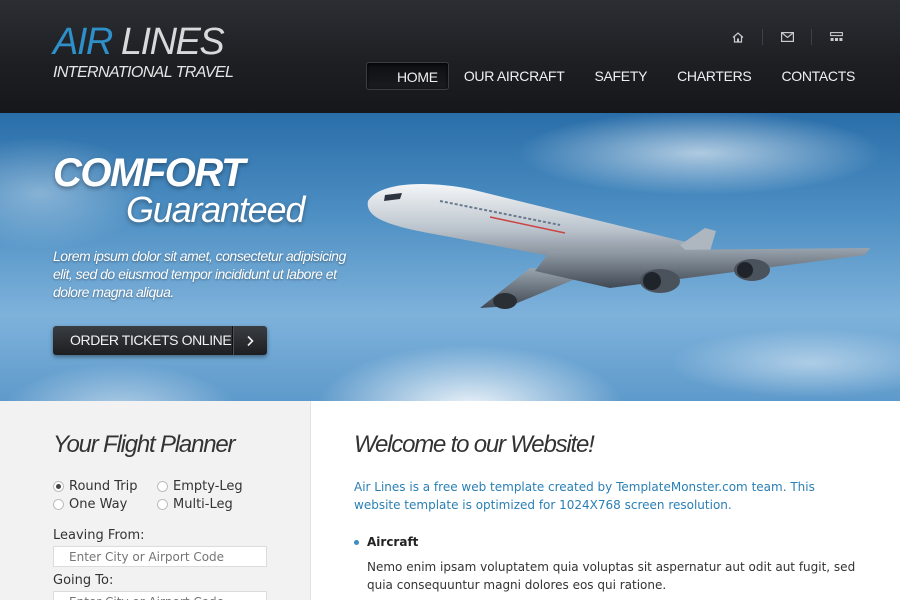 The height and width of the screenshot is (600, 900). Describe the element at coordinates (151, 340) in the screenshot. I see `order-tickets-label: ORDER TICKETS ONLINE` at that location.